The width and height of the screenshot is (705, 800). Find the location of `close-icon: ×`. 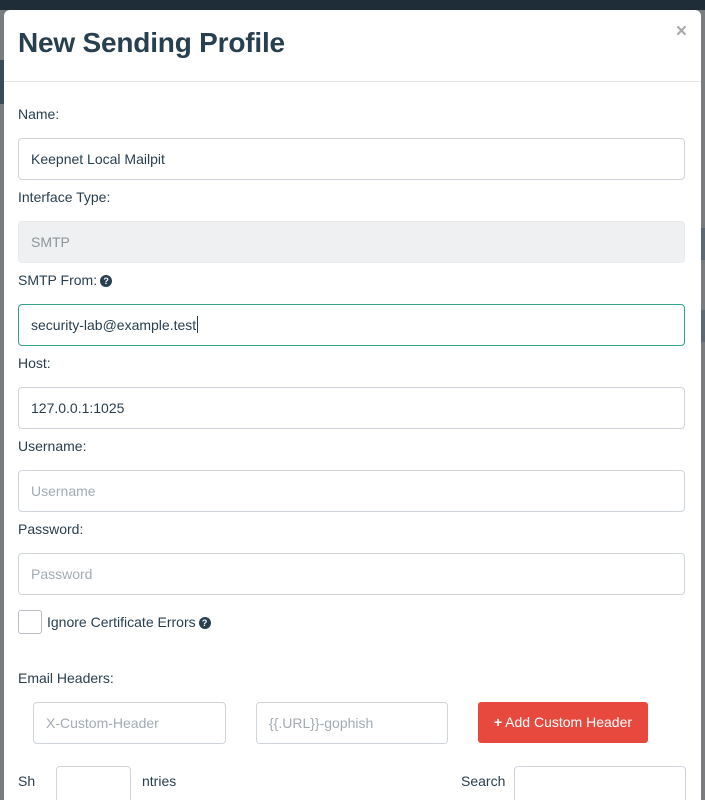

close-icon: × is located at coordinates (681, 32).